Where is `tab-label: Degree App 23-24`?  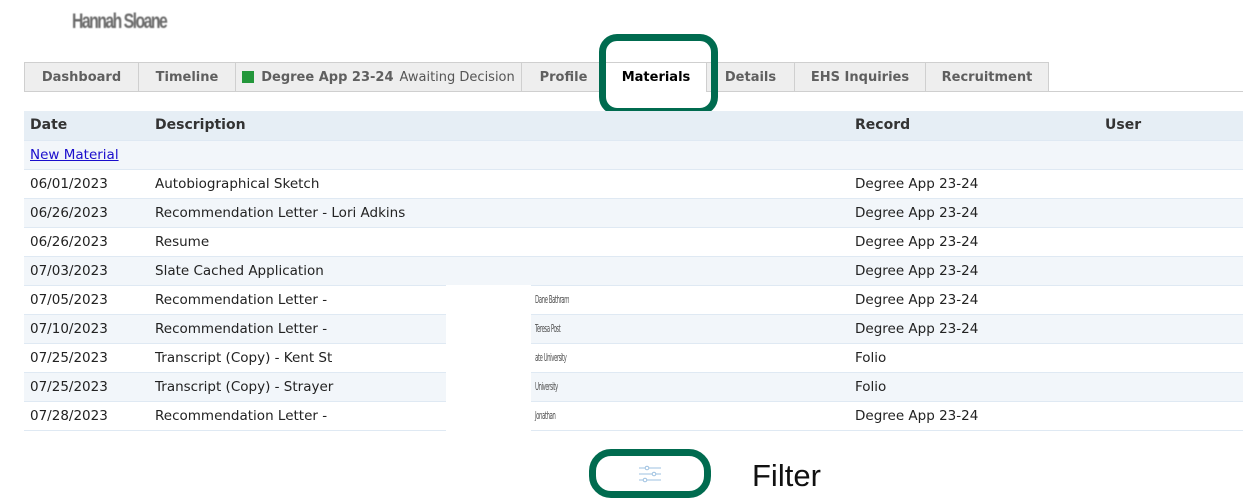
tab-label: Degree App 23-24 is located at coordinates (327, 77).